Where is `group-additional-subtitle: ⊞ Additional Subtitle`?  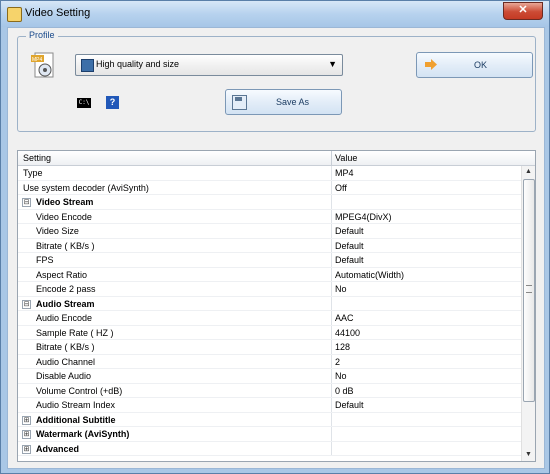
group-additional-subtitle: ⊞ Additional Subtitle is located at coordinates (269, 419).